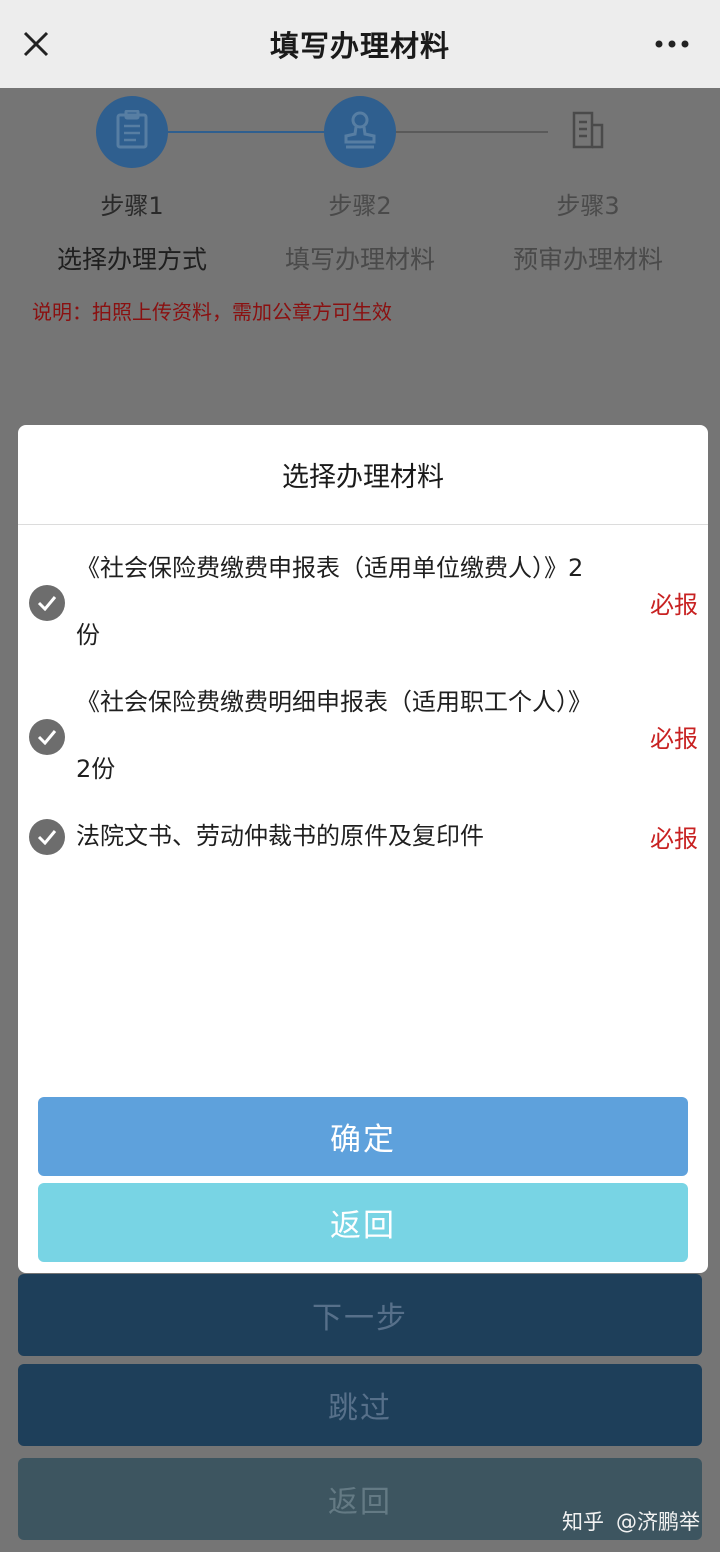 Image resolution: width=720 pixels, height=1552 pixels. What do you see at coordinates (131, 259) in the screenshot?
I see `step-1-name: 选择办理方式` at bounding box center [131, 259].